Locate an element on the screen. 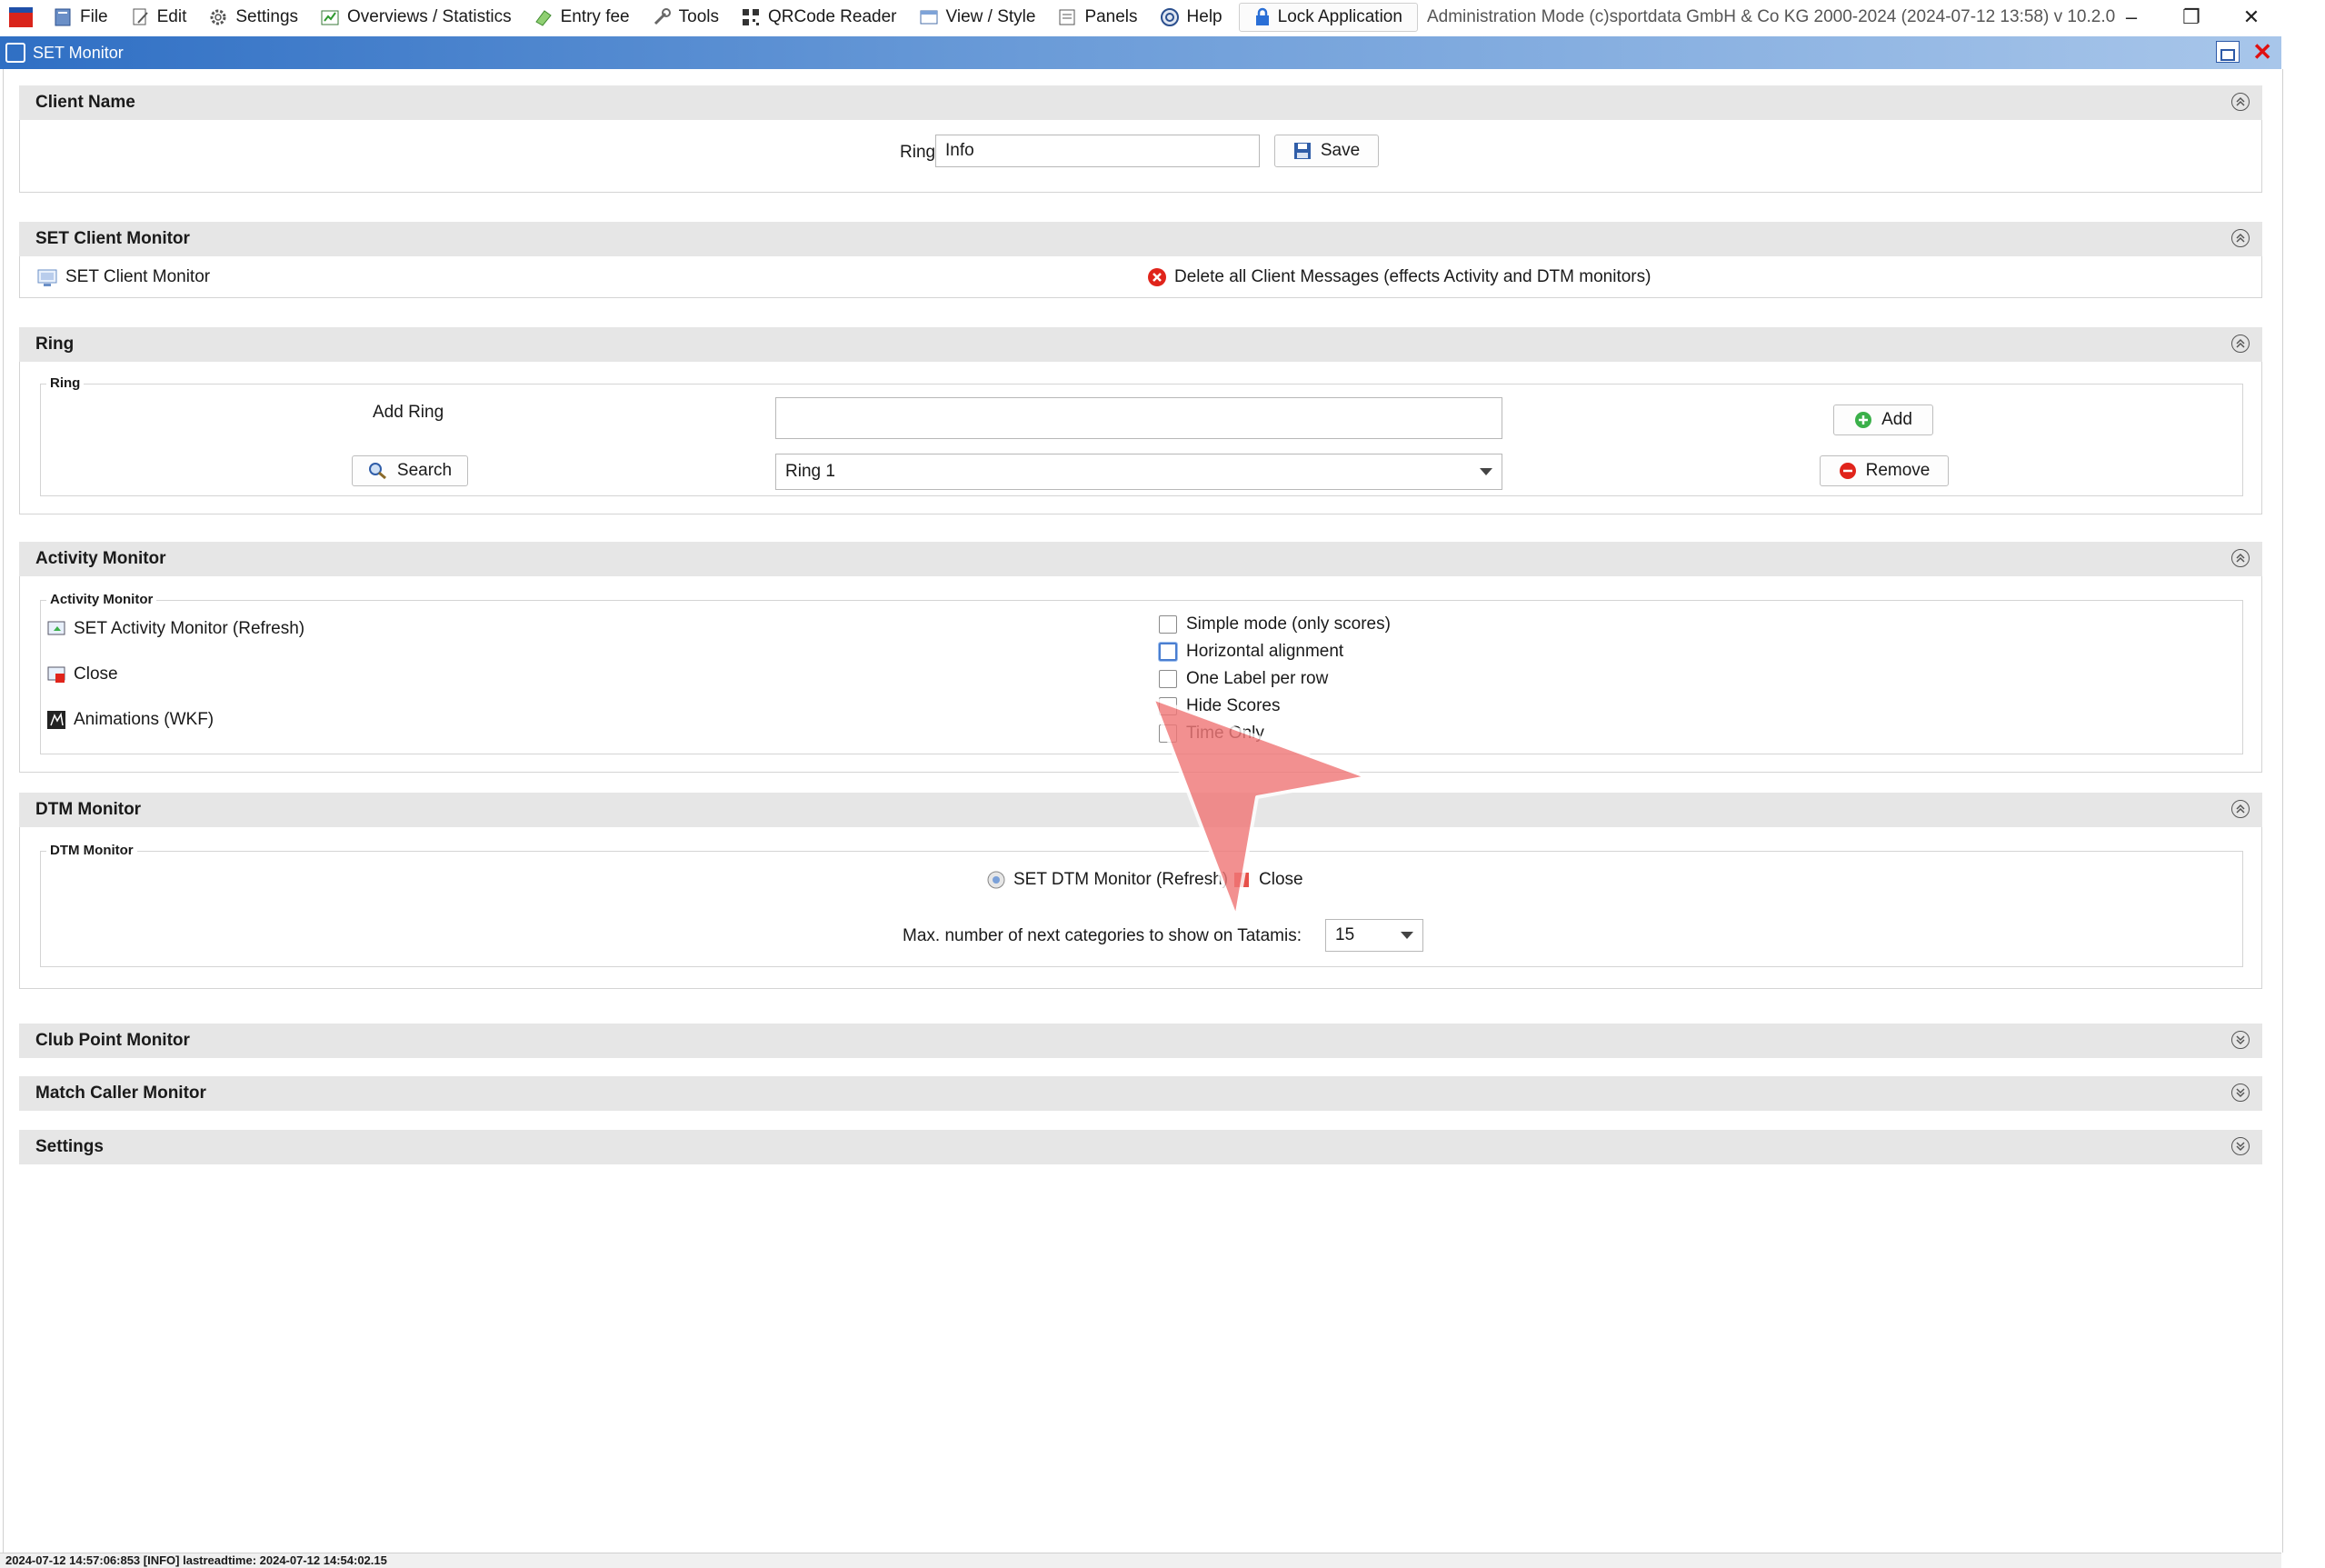 The width and height of the screenshot is (2325, 1568). menu-overviews: Overviews / Statistics is located at coordinates (416, 18).